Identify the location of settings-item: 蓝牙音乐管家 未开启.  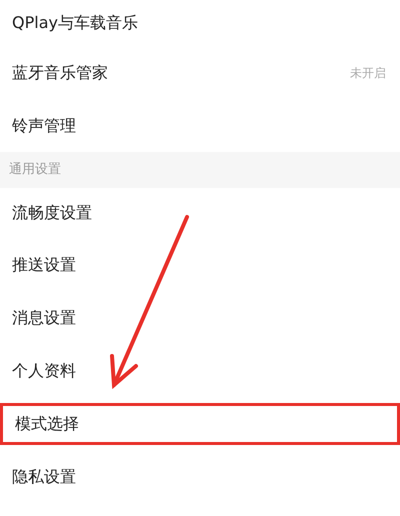
(200, 72).